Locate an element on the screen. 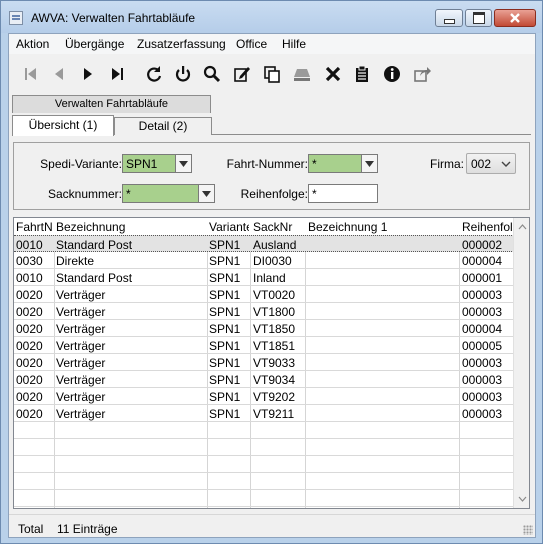 The image size is (543, 544). maximize-button is located at coordinates (478, 18).